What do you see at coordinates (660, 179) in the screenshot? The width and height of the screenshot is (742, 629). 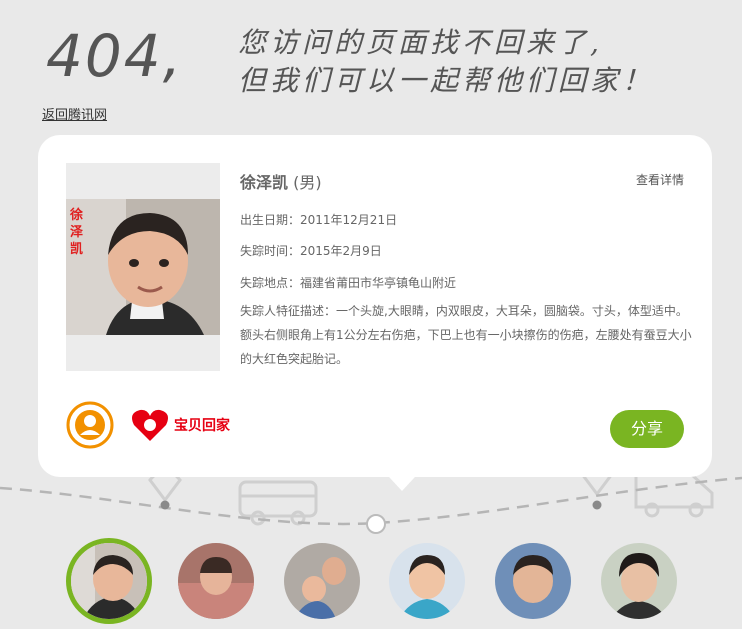 I see `view-details-link: 查看详情` at bounding box center [660, 179].